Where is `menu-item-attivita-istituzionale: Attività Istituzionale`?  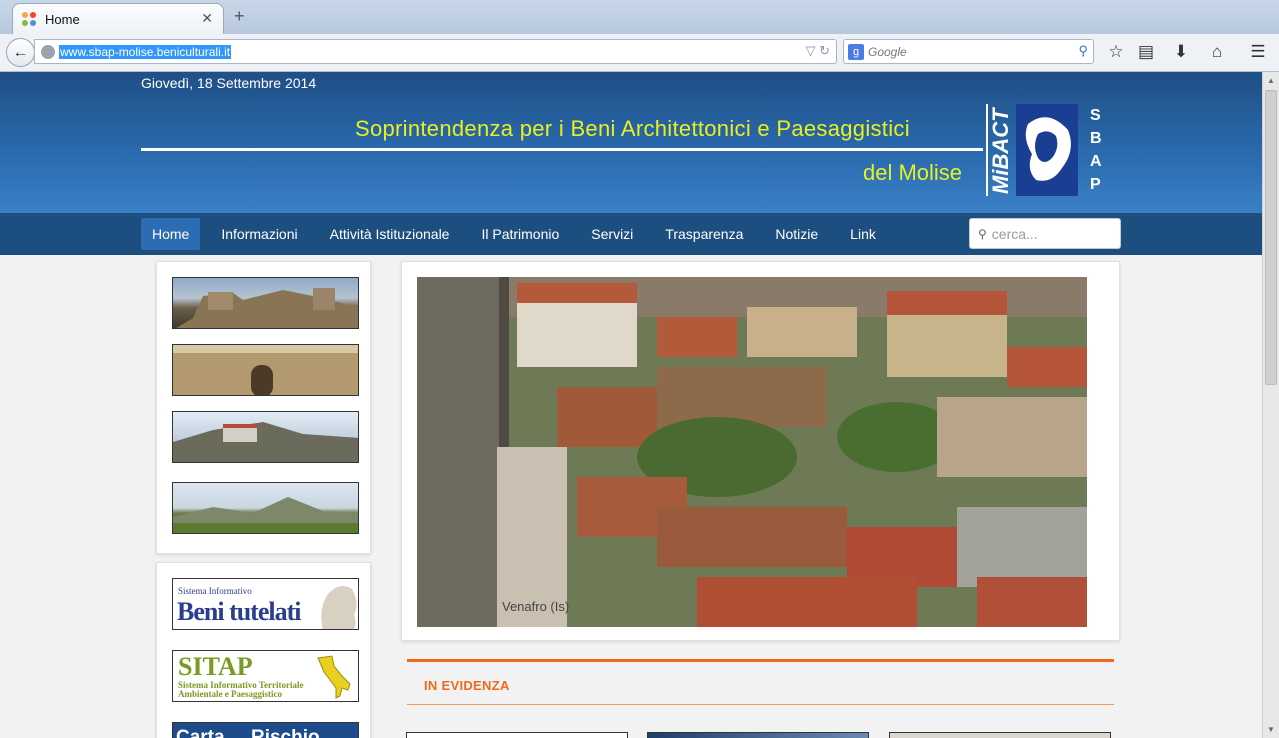 menu-item-attivita-istituzionale: Attività Istituzionale is located at coordinates (390, 234).